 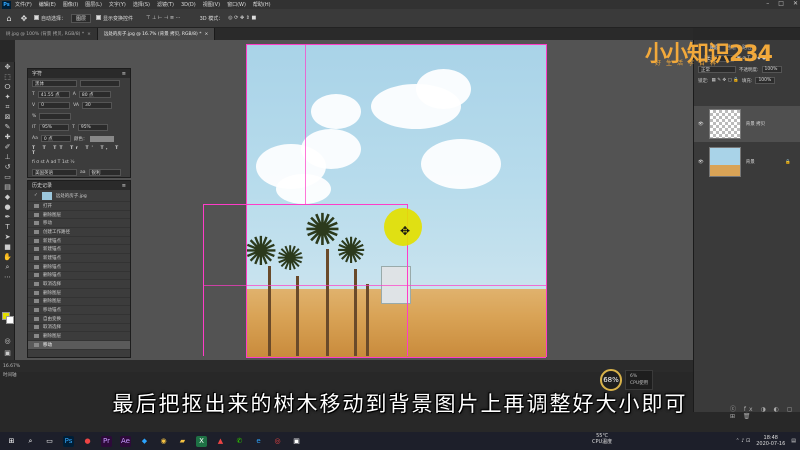 I want to click on dodge-icon: ●, so click(x=7, y=207).